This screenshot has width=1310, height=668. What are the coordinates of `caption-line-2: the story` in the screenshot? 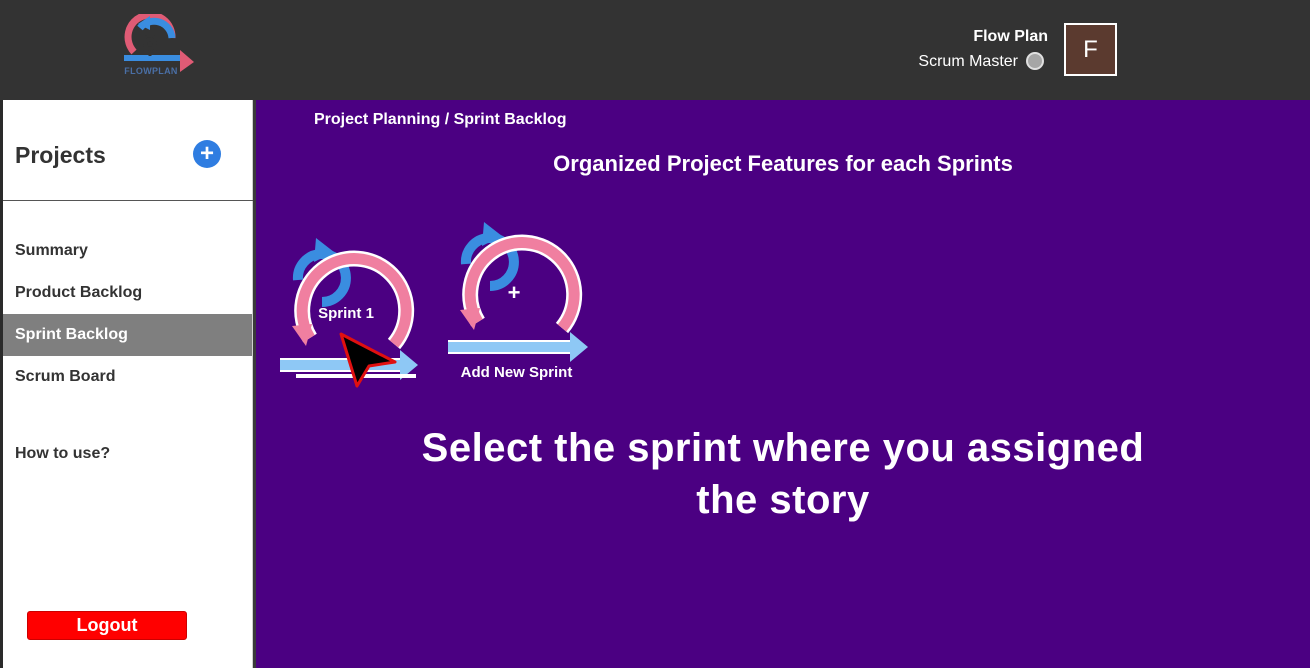 It's located at (783, 500).